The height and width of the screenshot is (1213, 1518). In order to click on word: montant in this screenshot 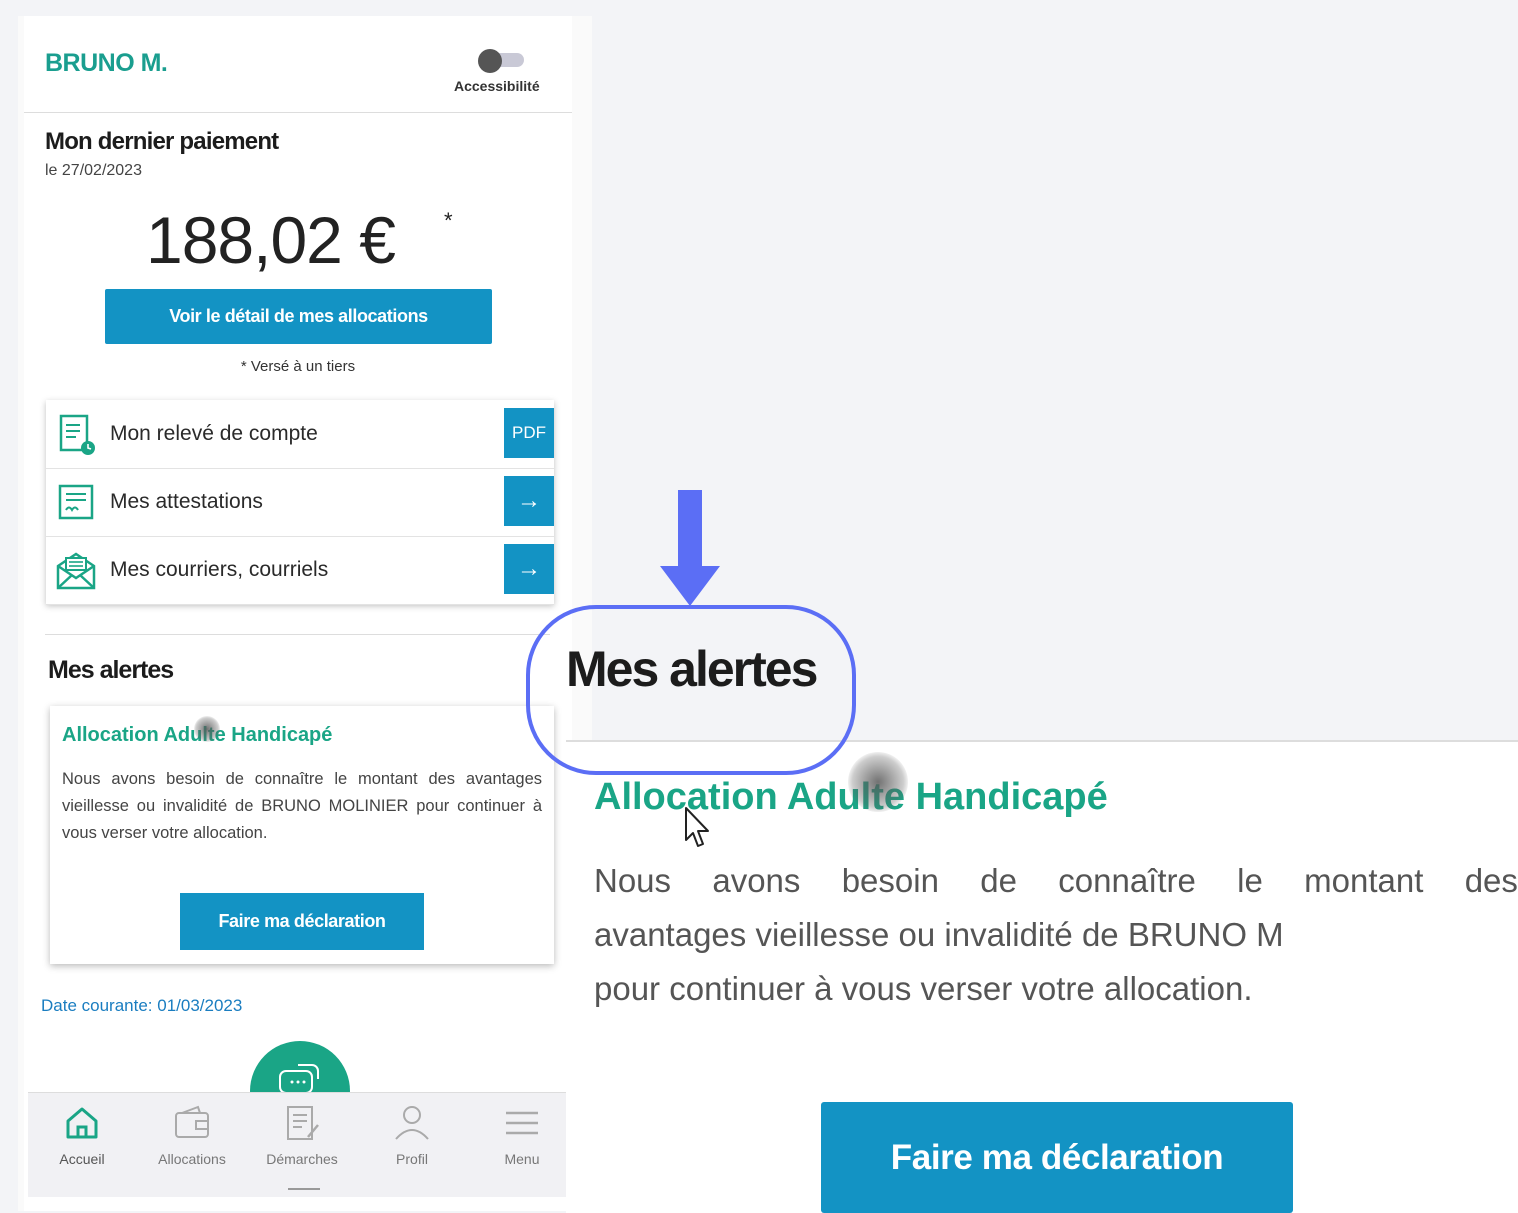, I will do `click(1364, 880)`.